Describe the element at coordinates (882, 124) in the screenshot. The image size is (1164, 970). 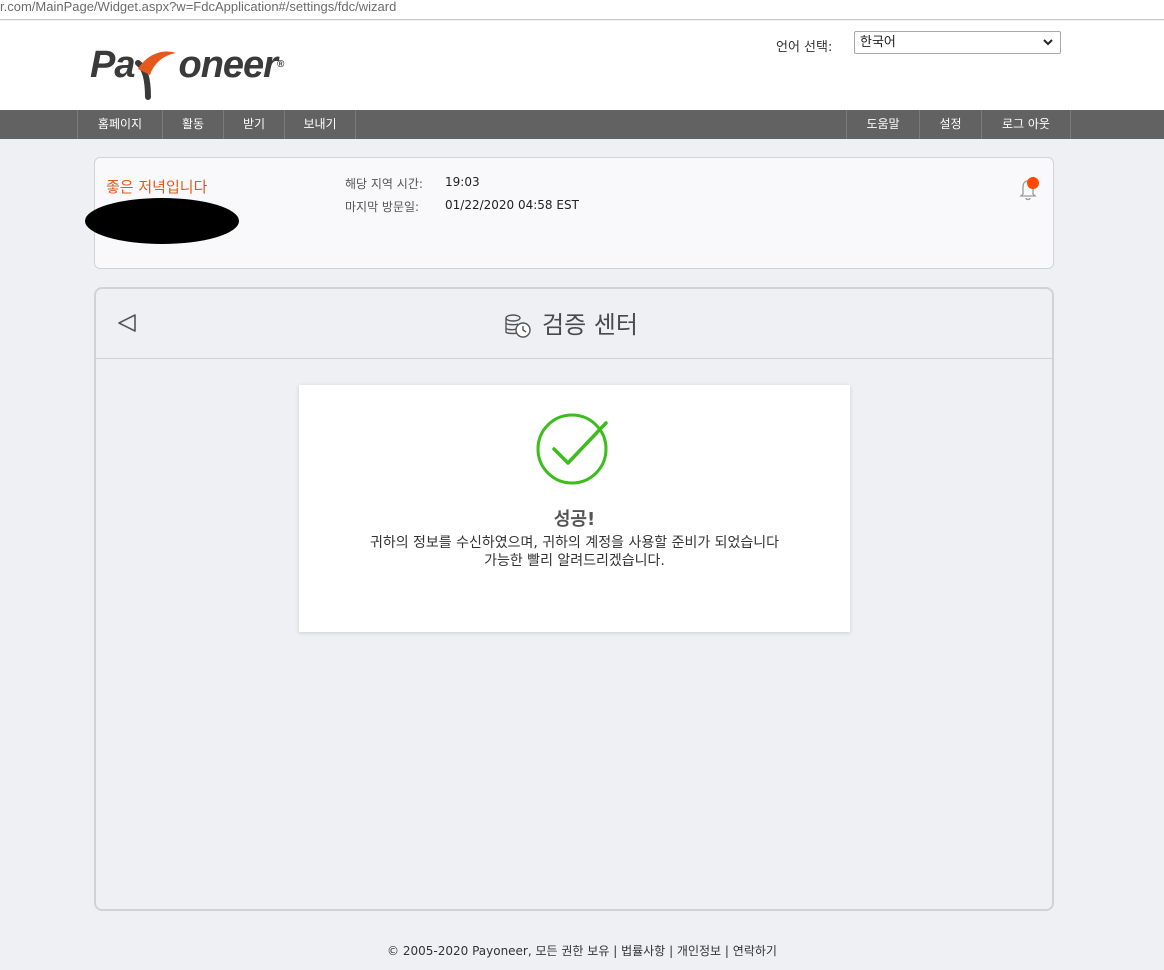
I see `nav-help: 도움말` at that location.